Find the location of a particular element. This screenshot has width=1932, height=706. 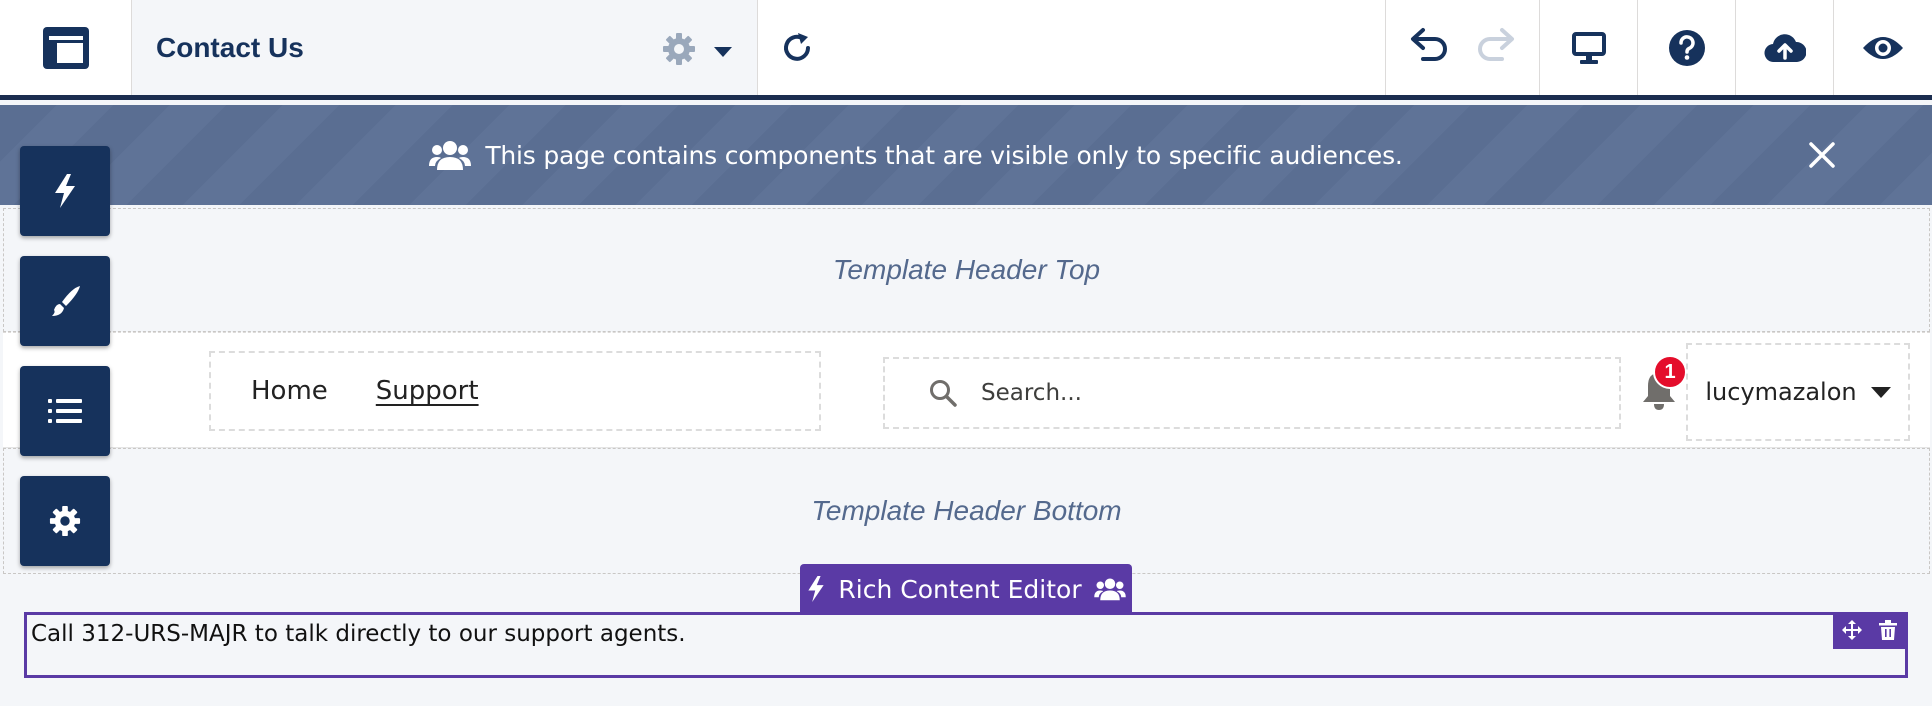

search-icon is located at coordinates (943, 393).